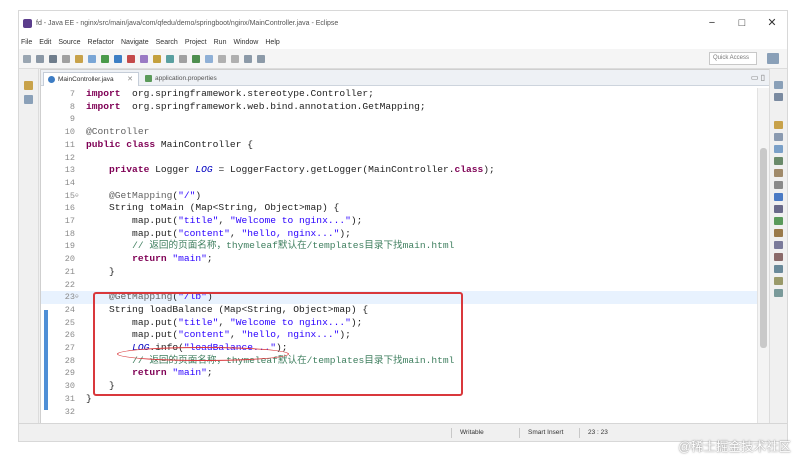  Describe the element at coordinates (157, 58) in the screenshot. I see `package-icon` at that location.